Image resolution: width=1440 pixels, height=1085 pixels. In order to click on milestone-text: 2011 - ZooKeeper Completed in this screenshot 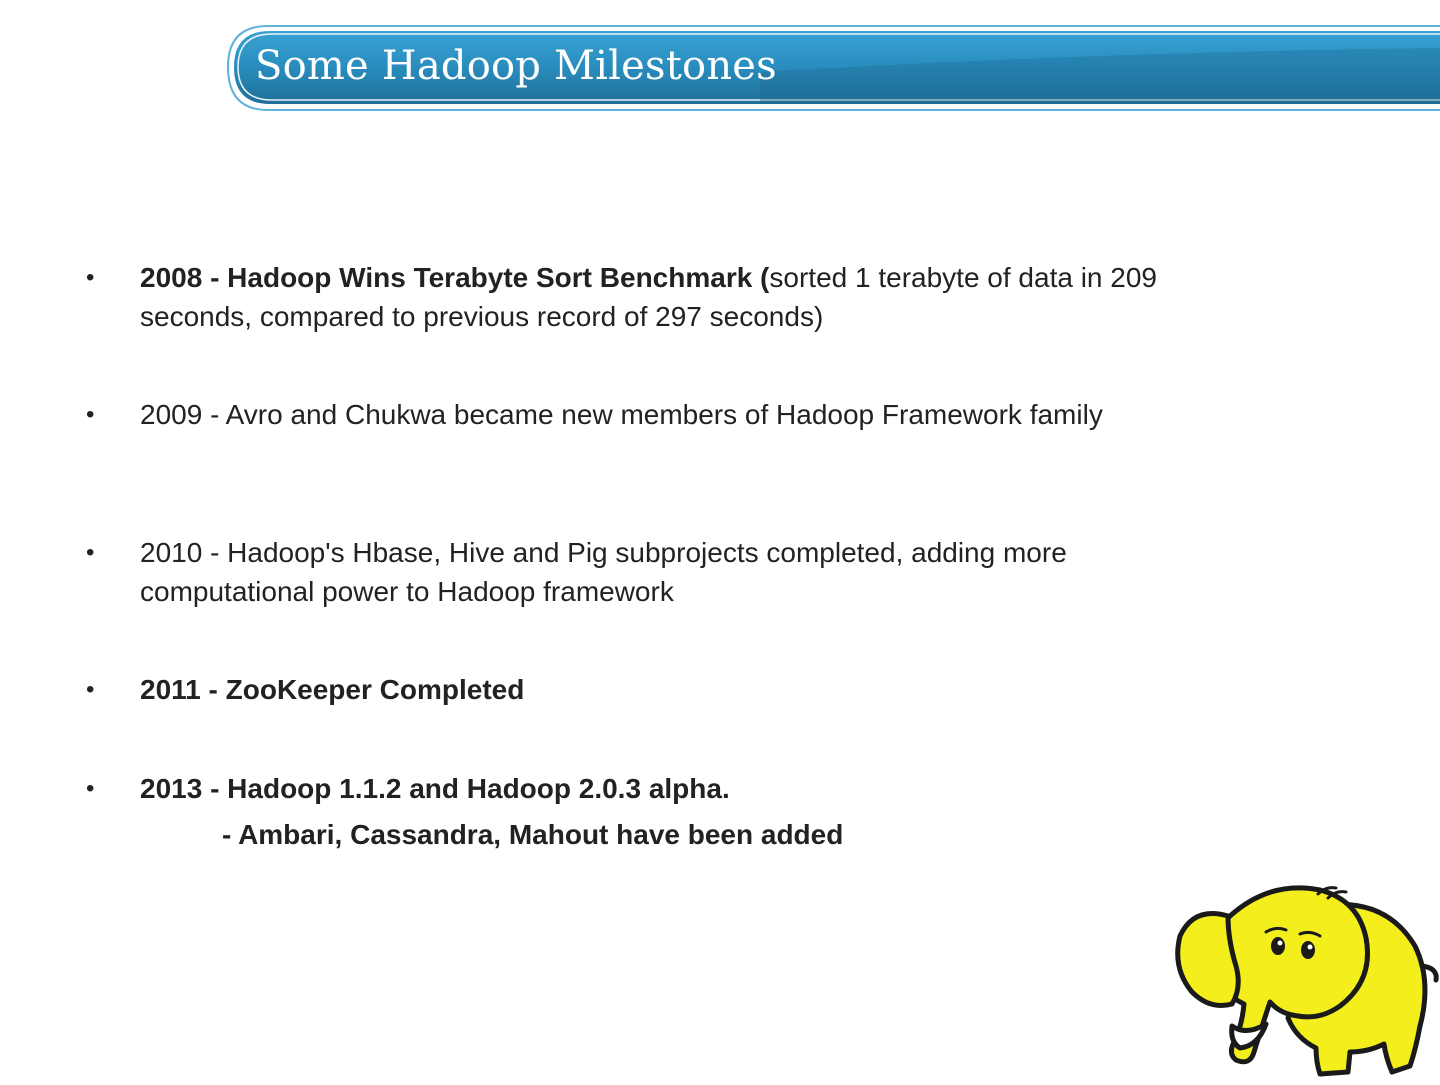, I will do `click(670, 689)`.